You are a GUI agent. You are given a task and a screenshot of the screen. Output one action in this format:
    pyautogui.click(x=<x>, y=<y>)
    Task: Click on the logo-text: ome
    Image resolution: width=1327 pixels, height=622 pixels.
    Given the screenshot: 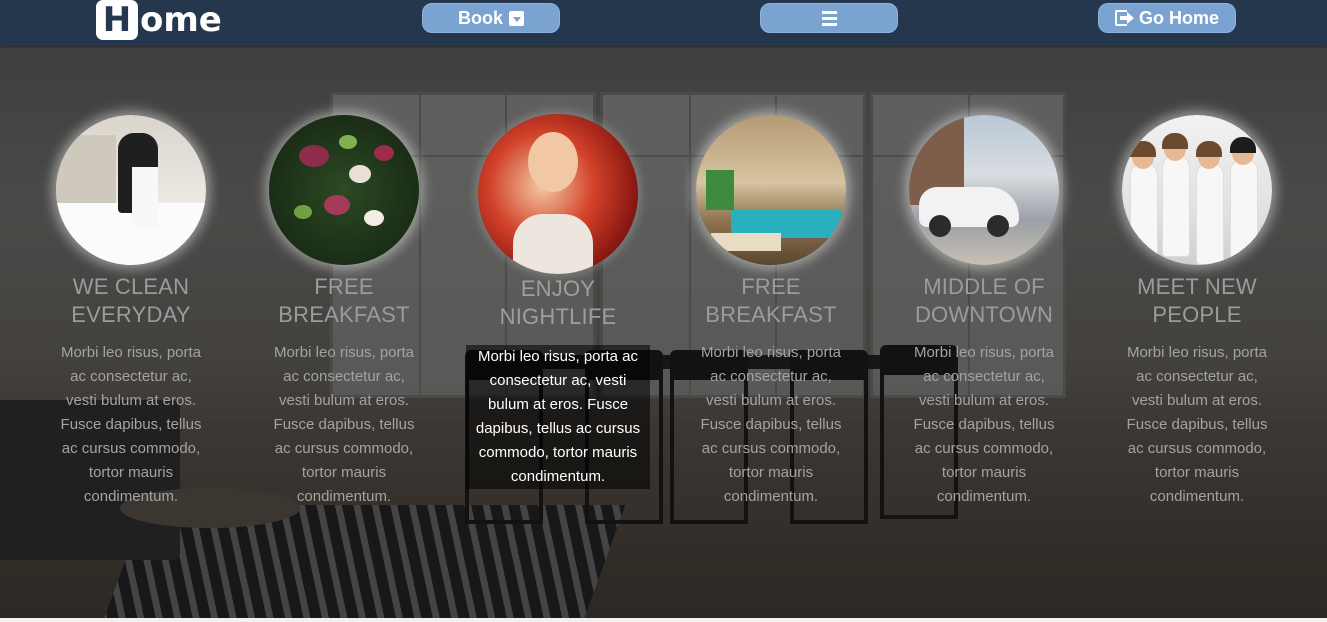 What is the action you would take?
    pyautogui.click(x=181, y=20)
    